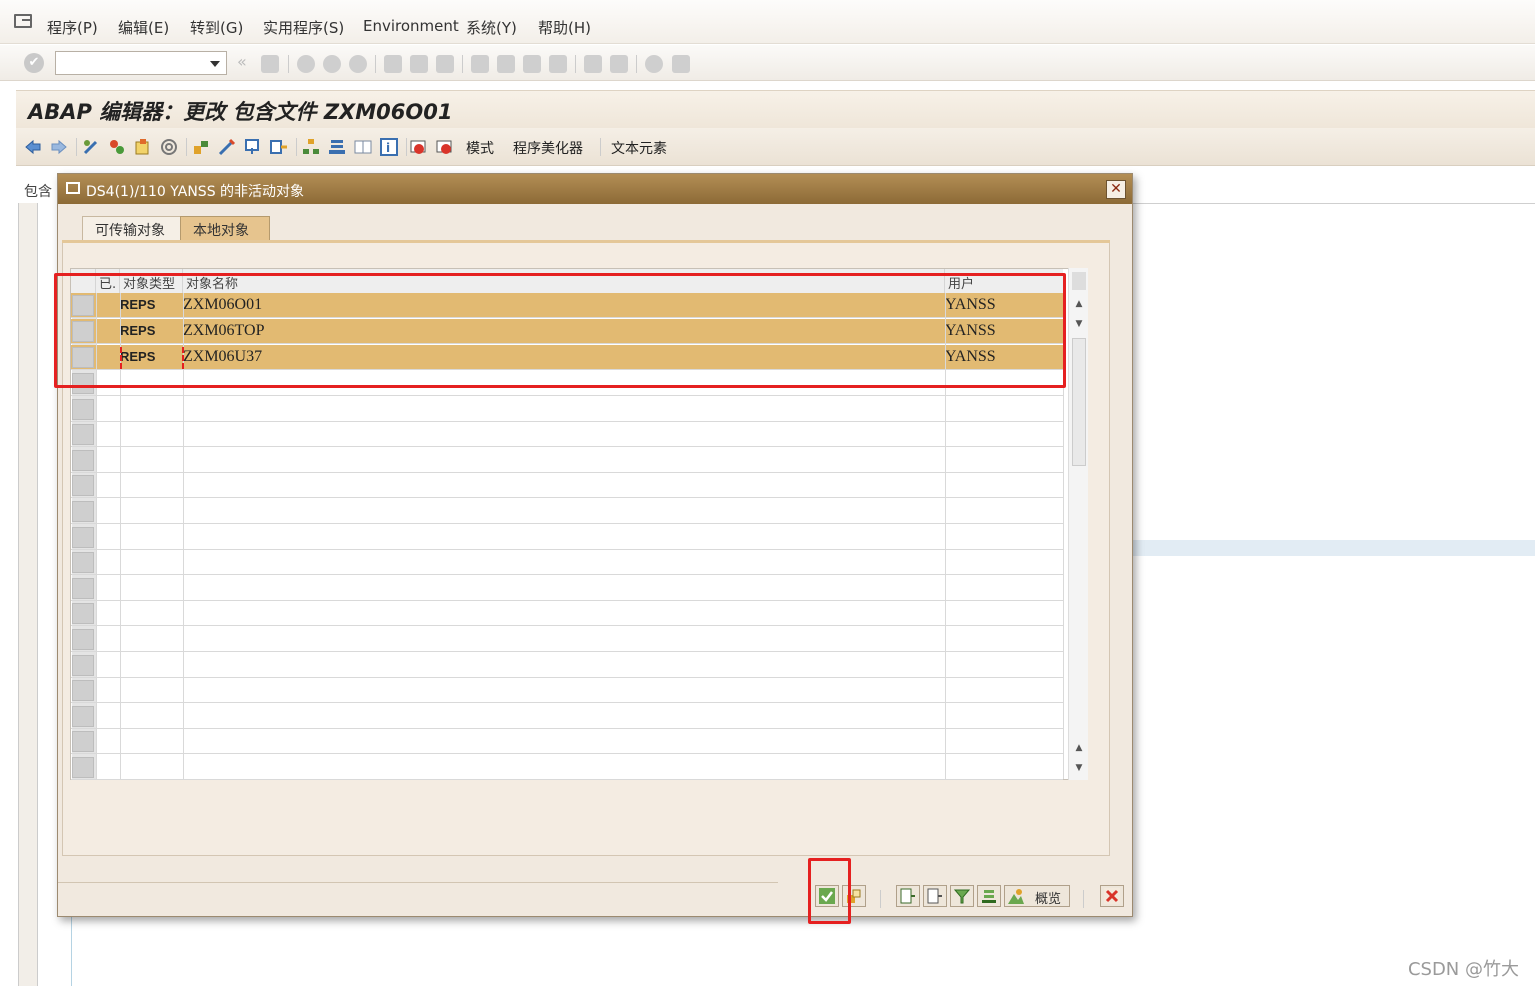 The image size is (1535, 986). What do you see at coordinates (215, 64) in the screenshot?
I see `chevron-down-icon` at bounding box center [215, 64].